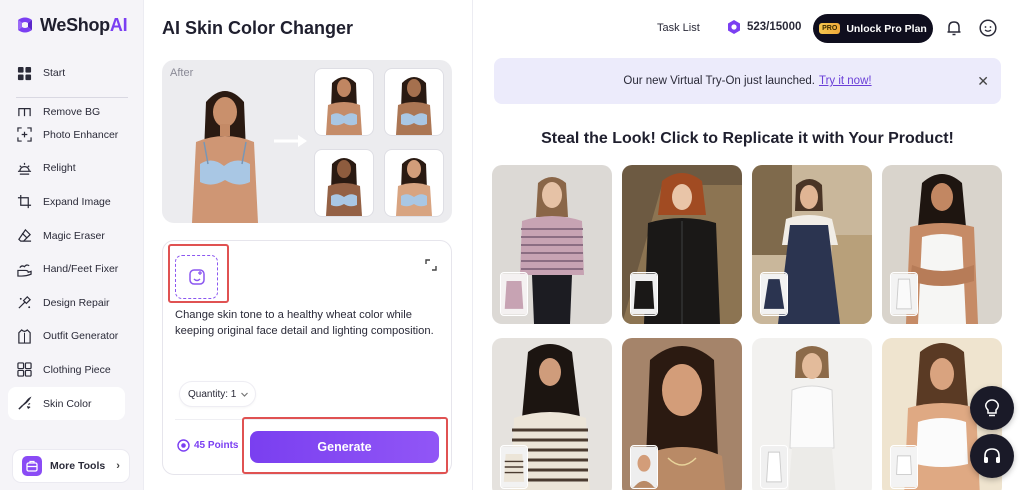  Describe the element at coordinates (245, 394) in the screenshot. I see `chevron-down-icon` at that location.